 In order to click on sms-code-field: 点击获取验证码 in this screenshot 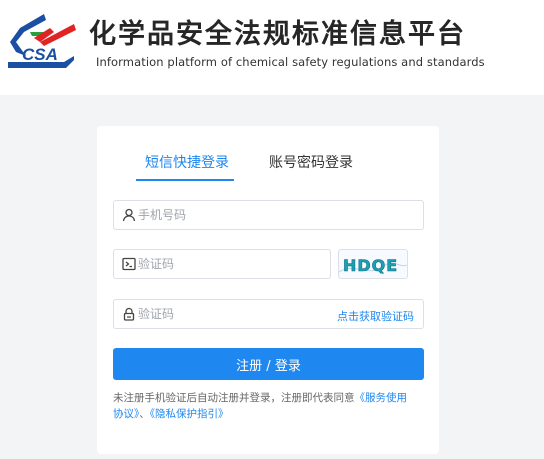, I will do `click(268, 314)`.